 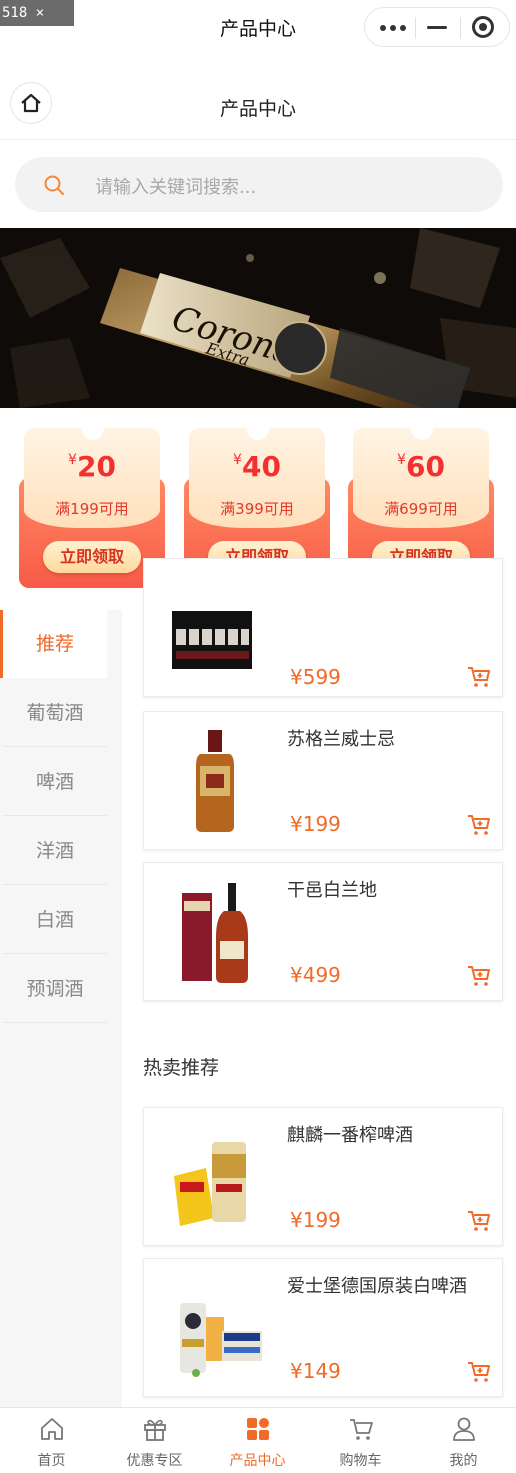 I want to click on coupon-amount: ¥60, so click(x=421, y=466).